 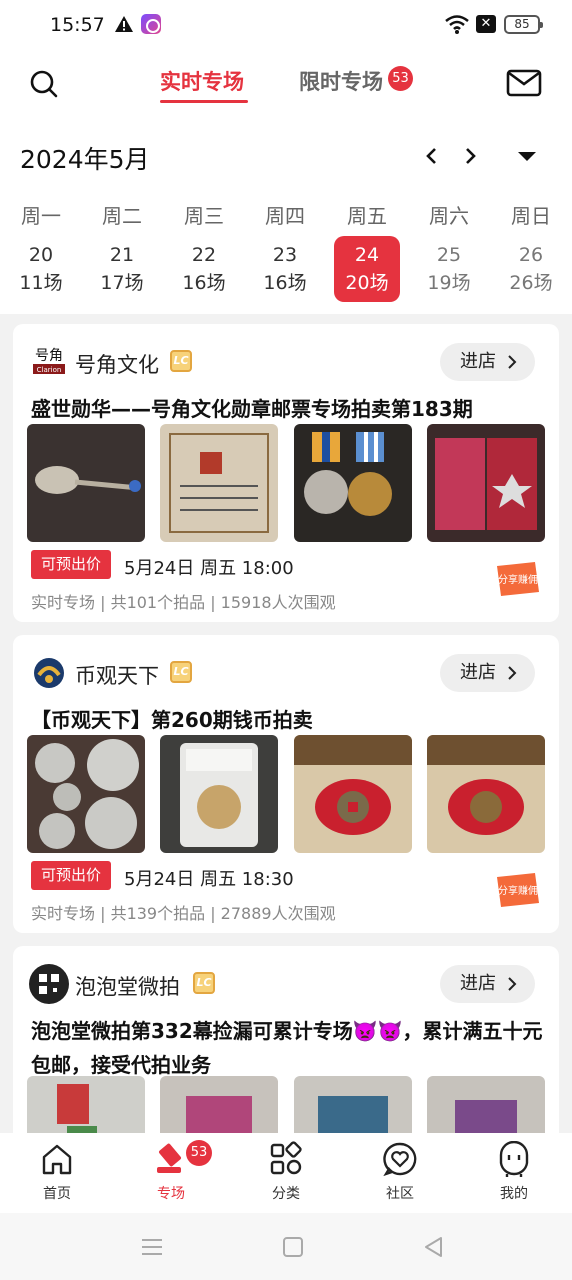 What do you see at coordinates (486, 24) in the screenshot?
I see `no-sim-icon: ✕` at bounding box center [486, 24].